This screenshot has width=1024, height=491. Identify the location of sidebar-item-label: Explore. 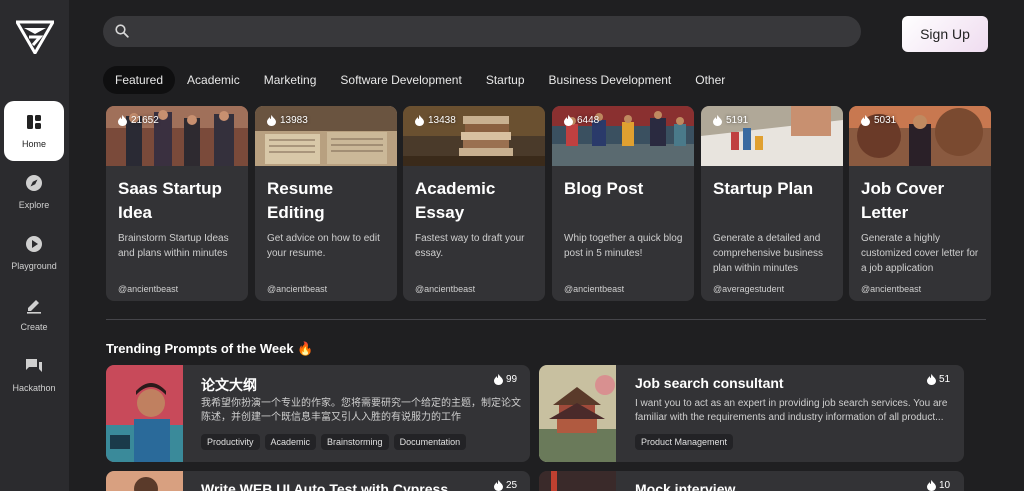
(34, 205).